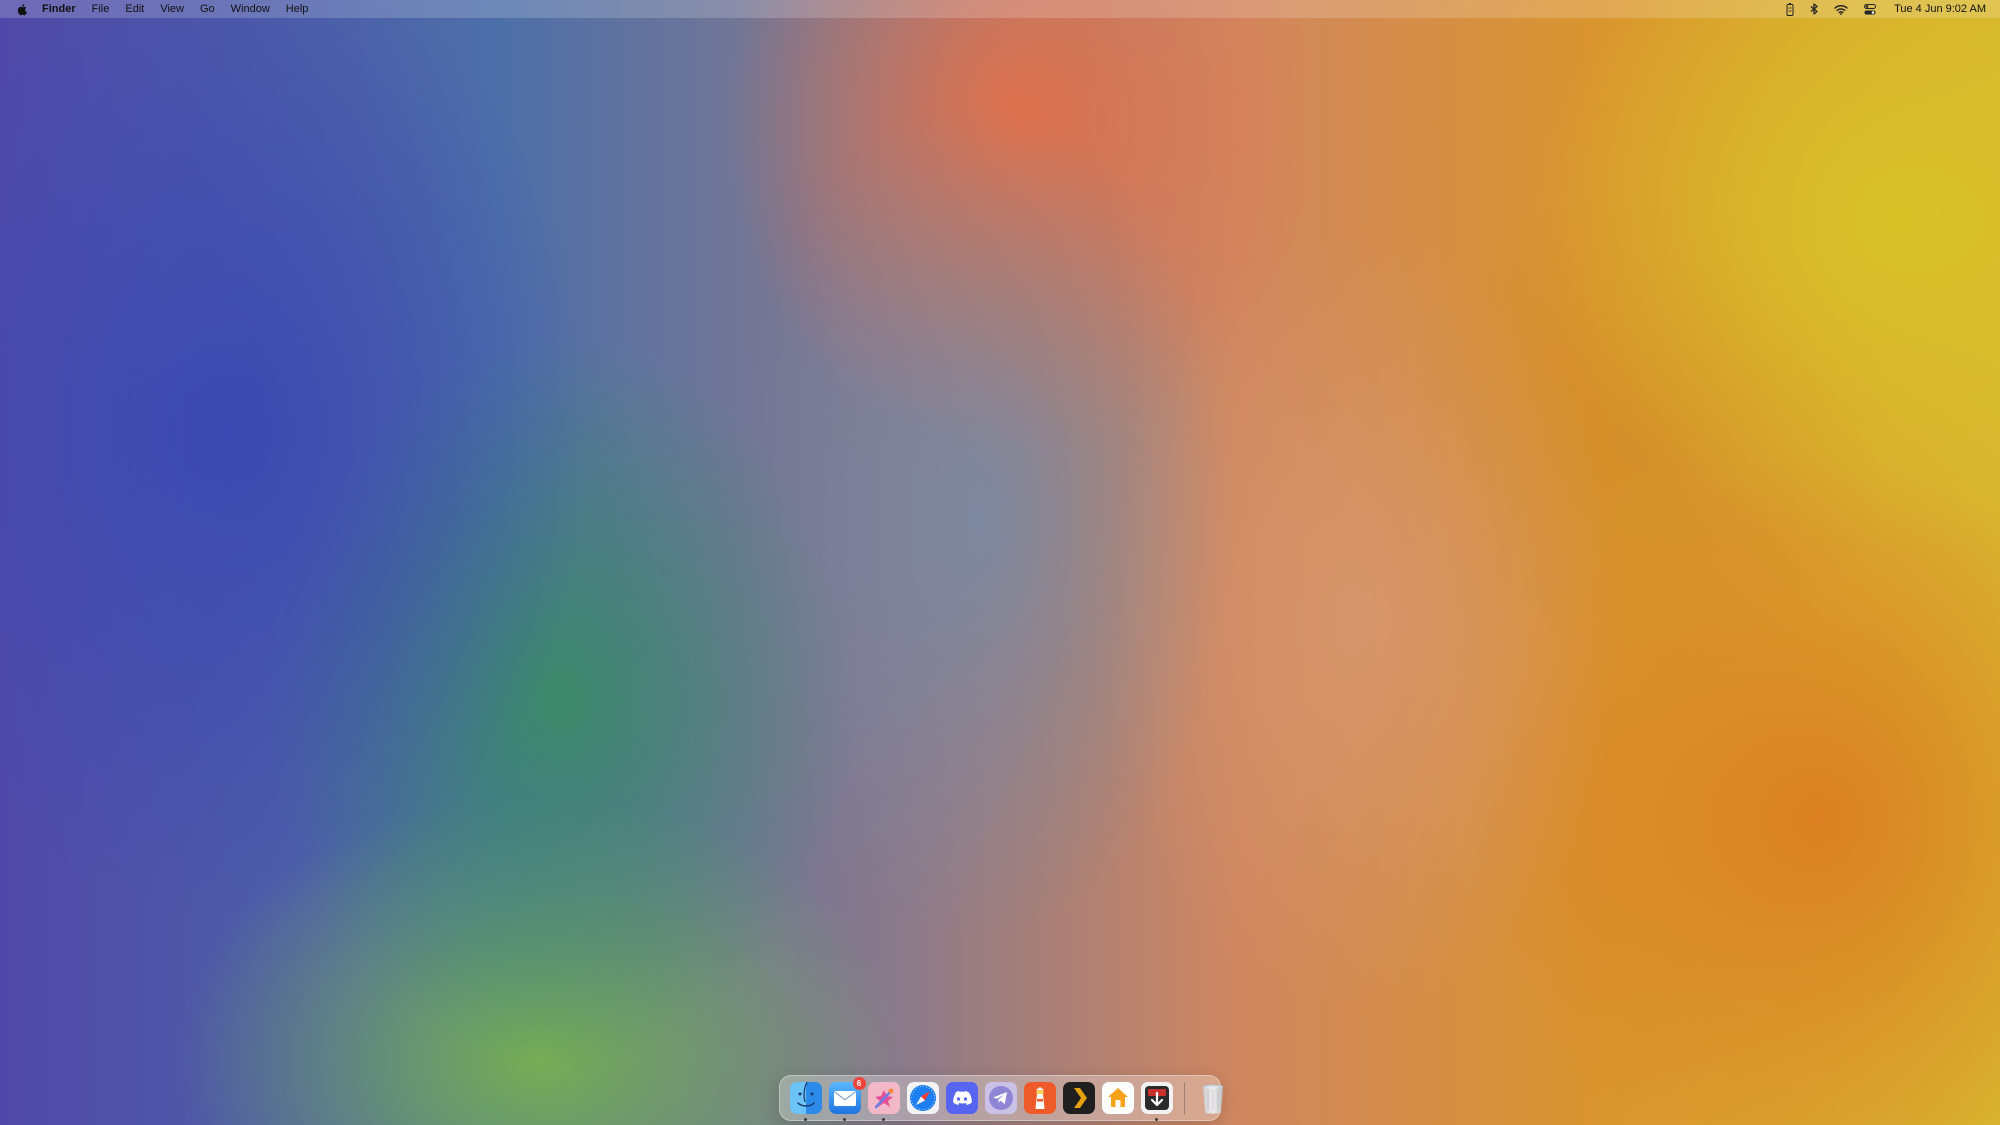  I want to click on dock-item-pixelmator, so click(884, 1101).